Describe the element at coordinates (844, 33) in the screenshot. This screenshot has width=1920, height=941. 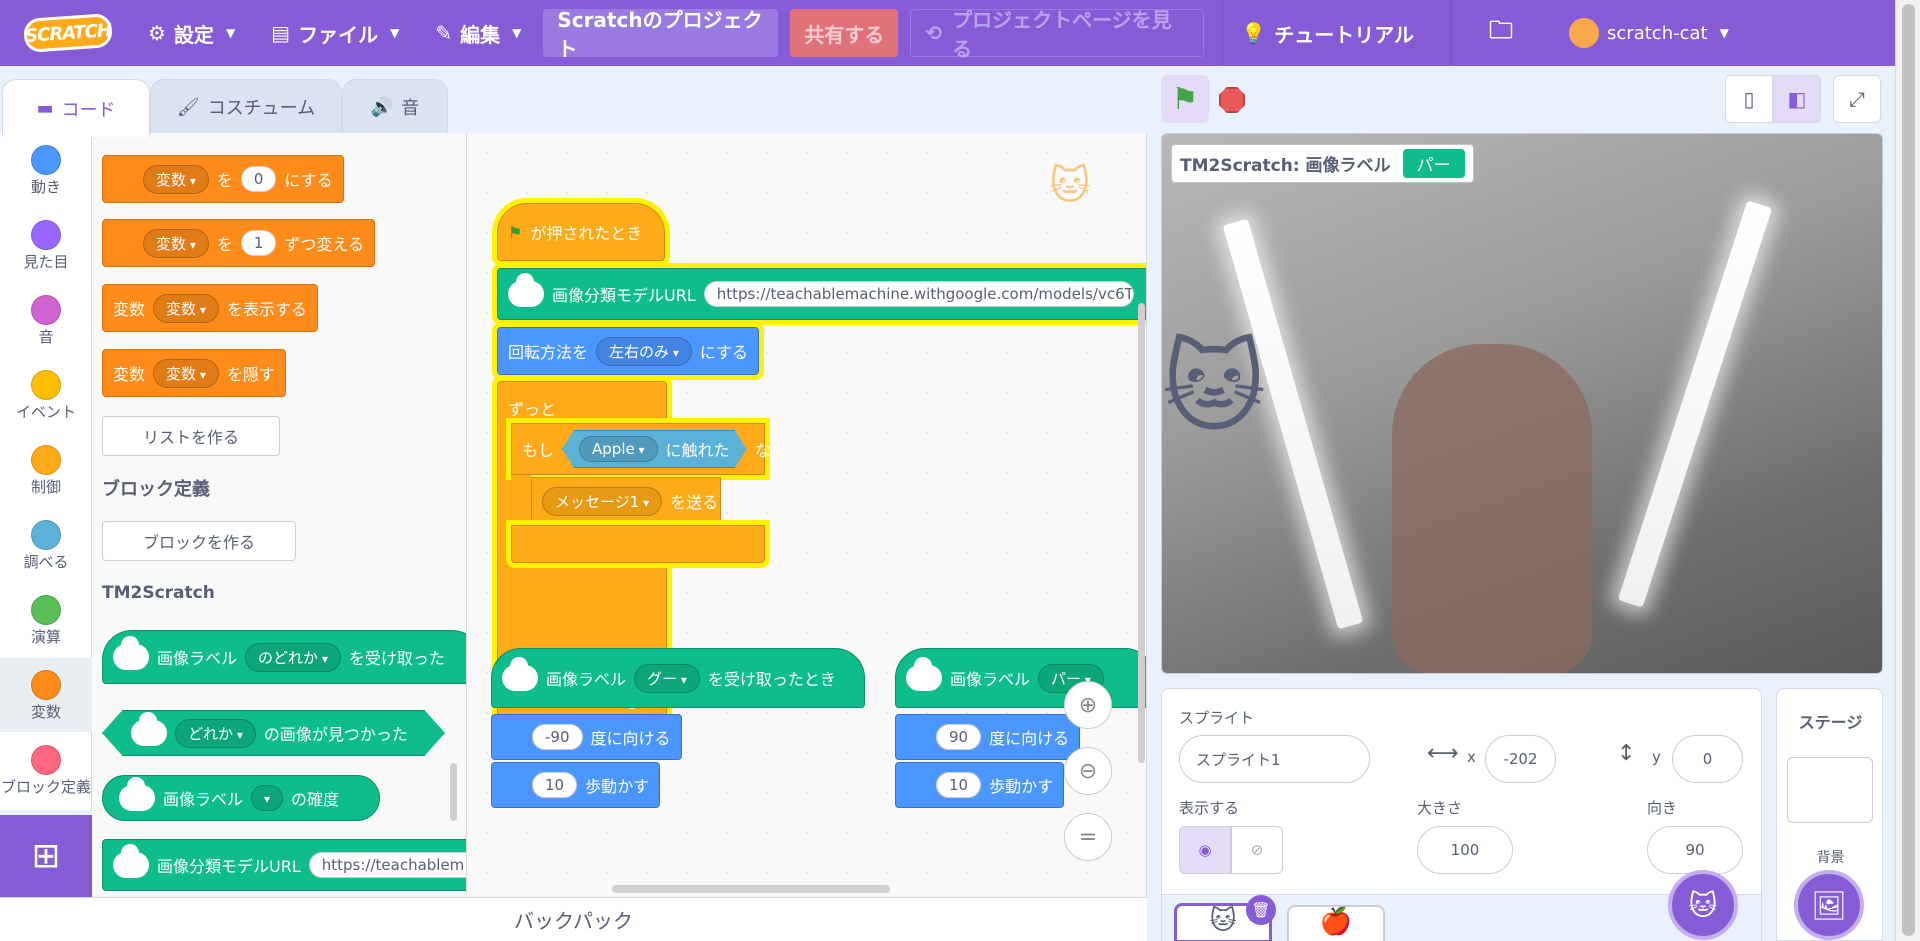
I see `share-button: 共有する` at that location.